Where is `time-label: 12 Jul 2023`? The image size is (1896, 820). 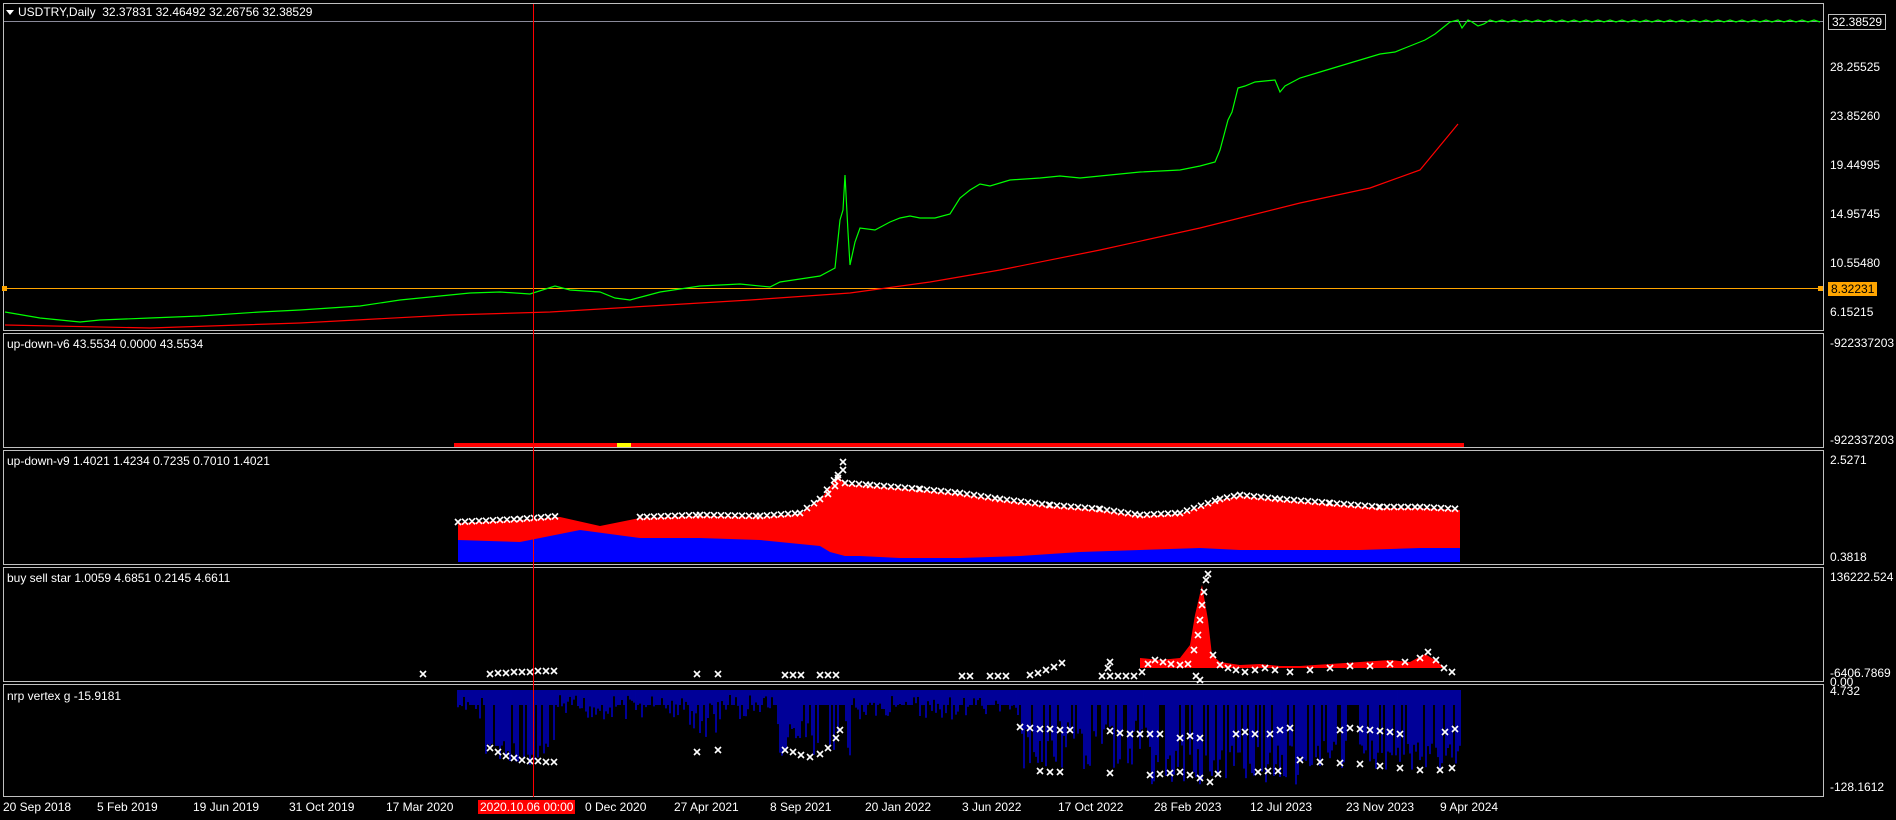
time-label: 12 Jul 2023 is located at coordinates (1281, 807).